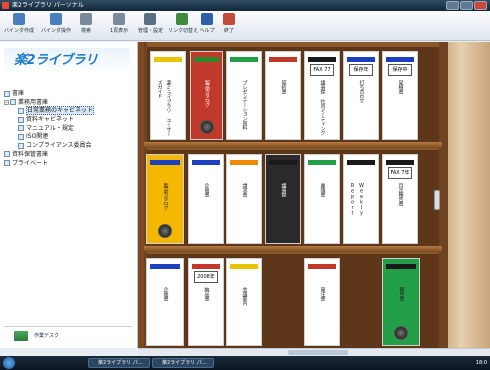 The width and height of the screenshot is (490, 370). I want to click on toolbar-button-label: ヘルプ, so click(207, 31).